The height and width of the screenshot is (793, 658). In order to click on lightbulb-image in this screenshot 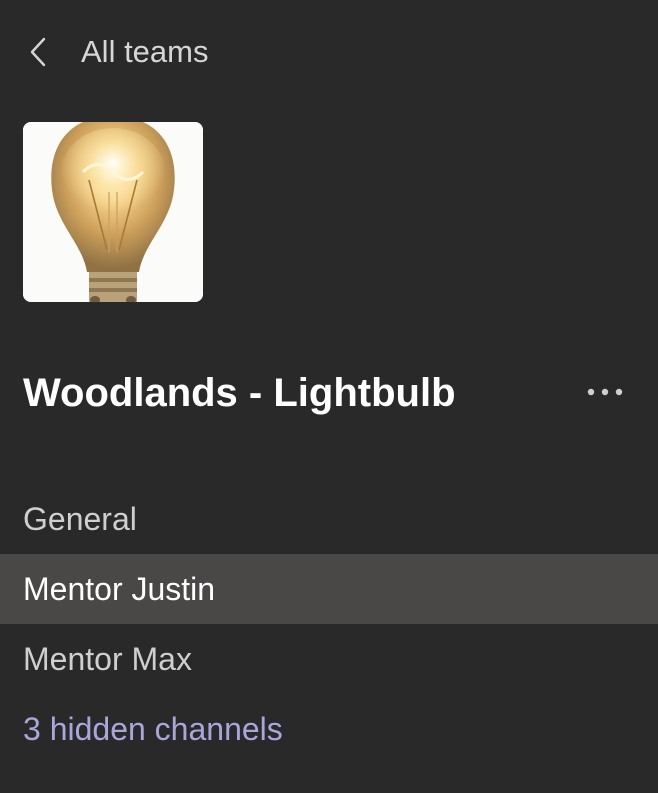, I will do `click(113, 212)`.